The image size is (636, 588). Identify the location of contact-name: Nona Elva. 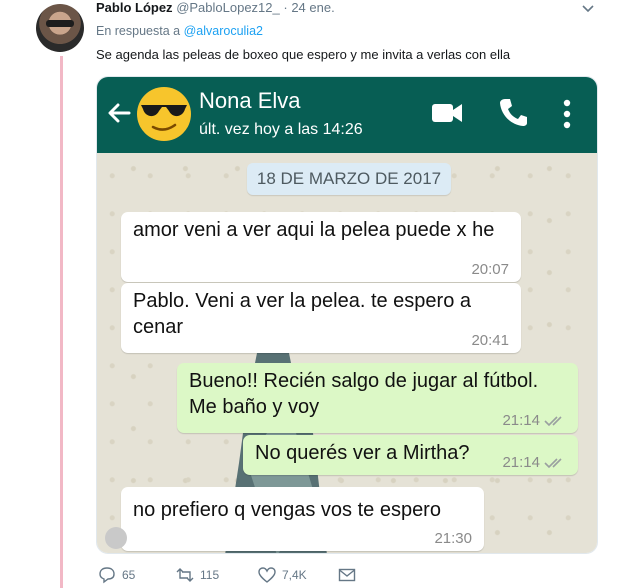
(250, 100).